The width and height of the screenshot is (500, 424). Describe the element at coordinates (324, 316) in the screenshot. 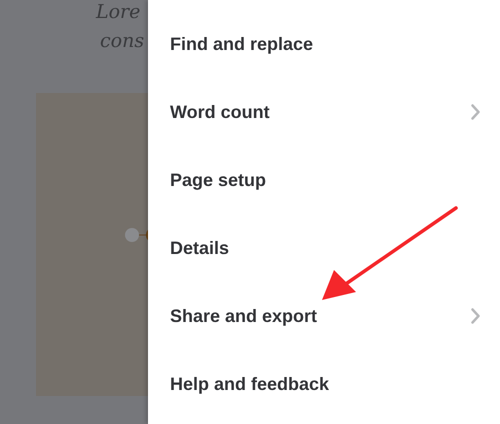

I see `menu-item: Share and export` at that location.